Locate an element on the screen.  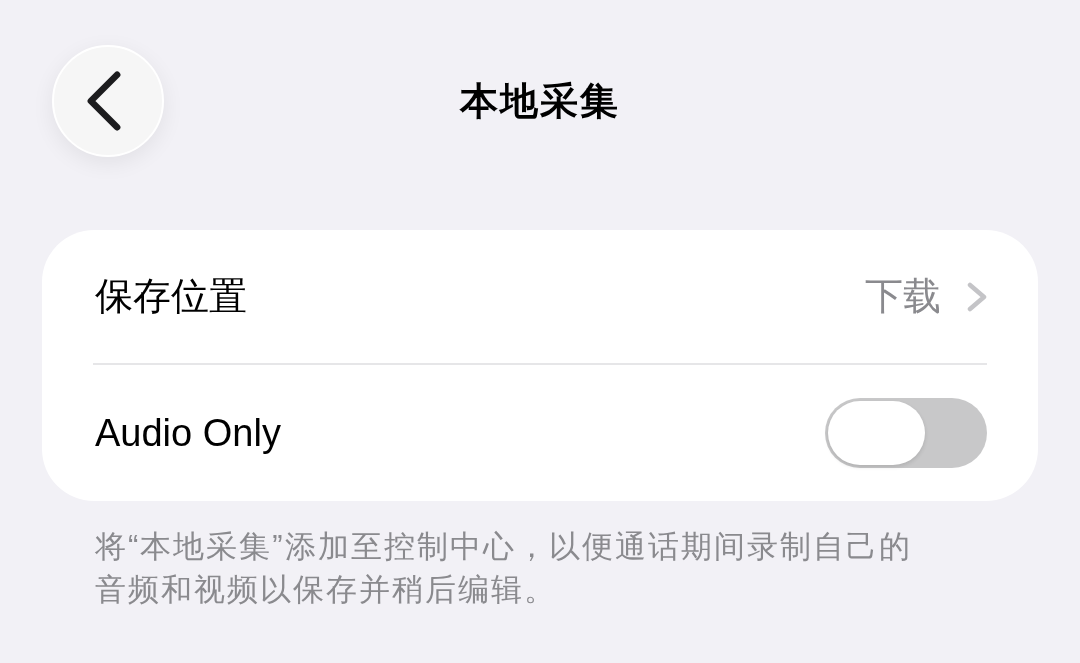
back-icon is located at coordinates (104, 101).